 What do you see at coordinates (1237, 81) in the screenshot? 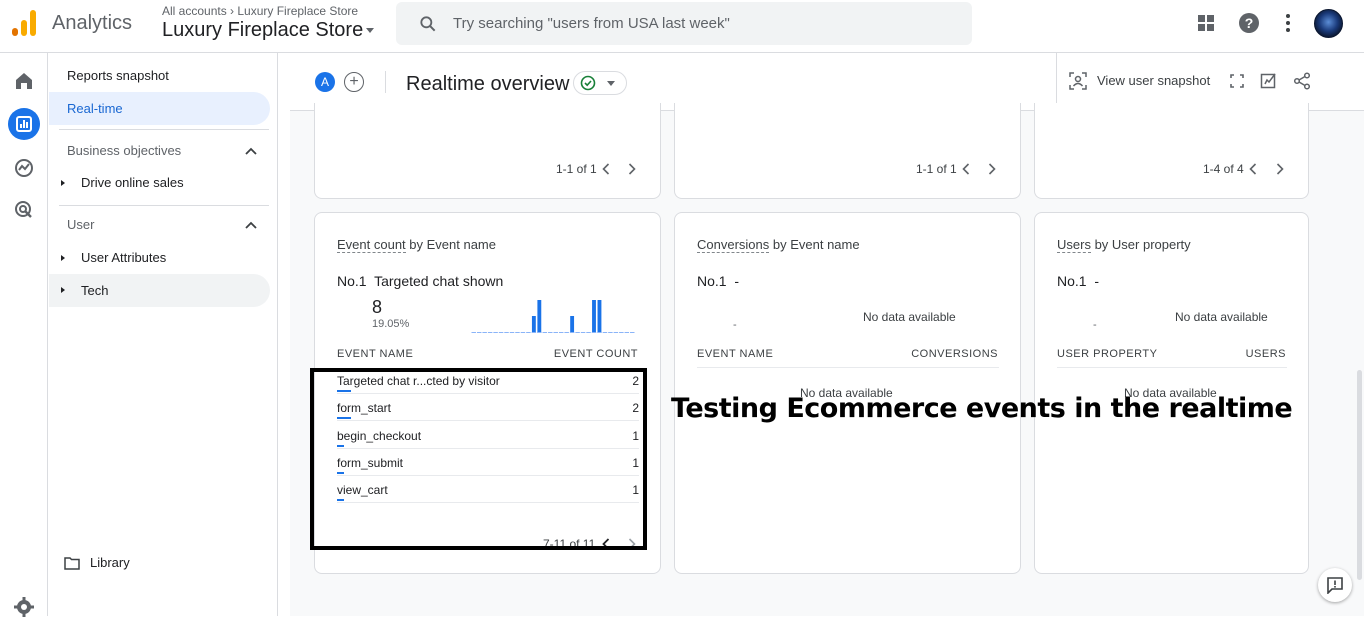
I see `fullscreen-icon` at bounding box center [1237, 81].